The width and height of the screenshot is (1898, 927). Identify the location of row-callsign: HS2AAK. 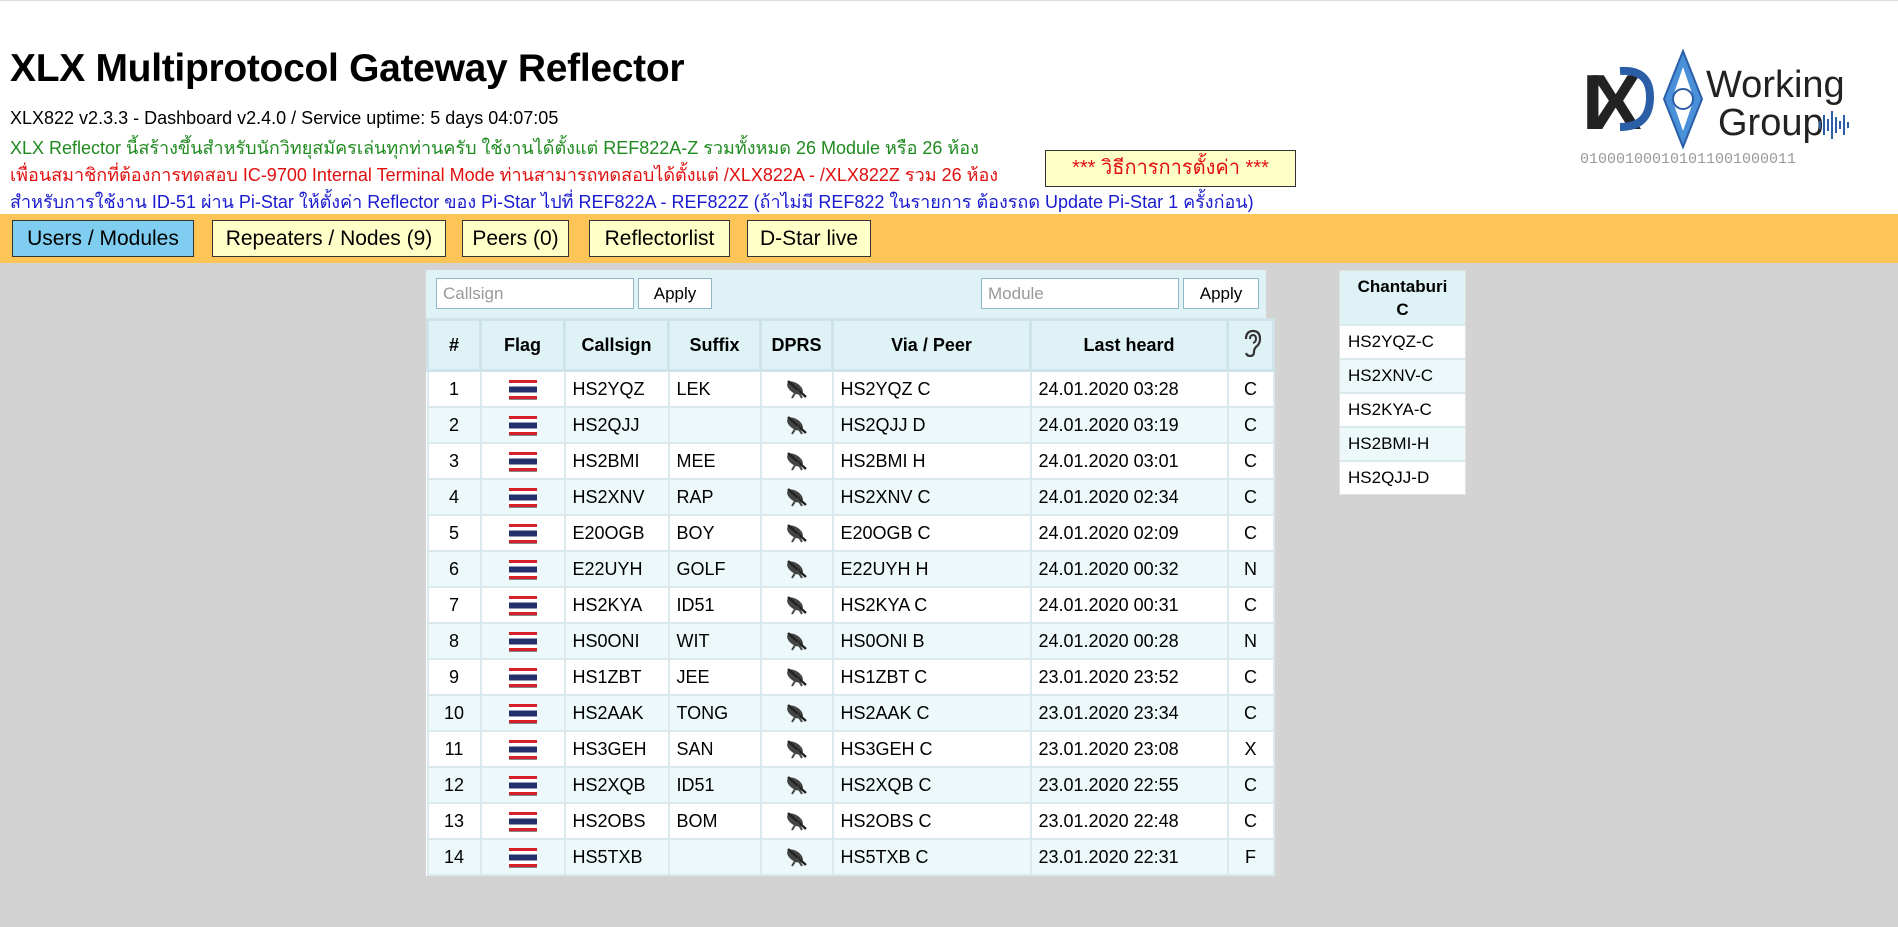
(616, 713).